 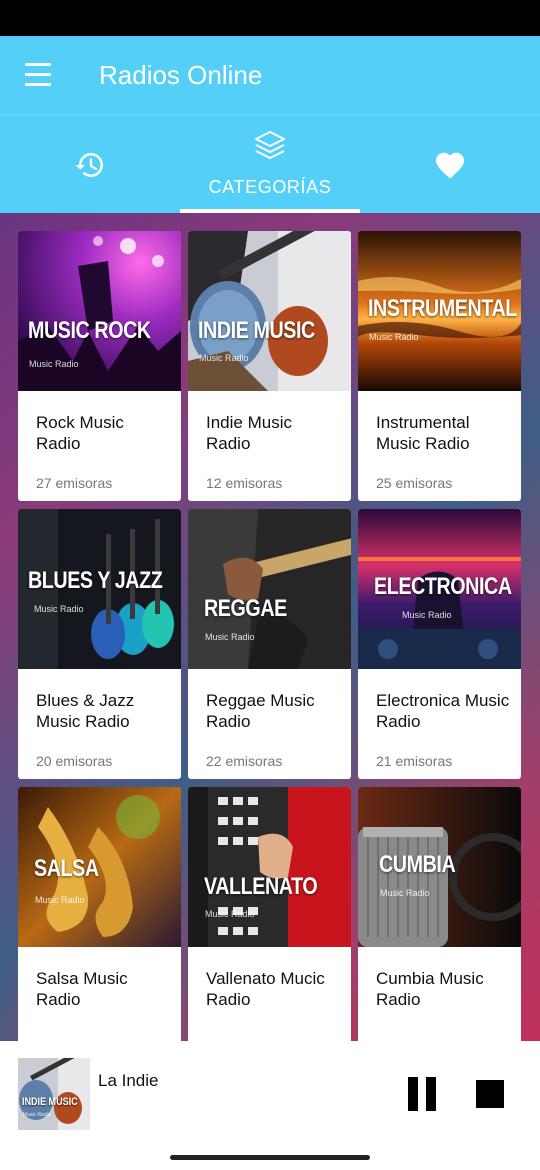 I want to click on category-image: INDIE MUSIC Music Radio, so click(x=269, y=311).